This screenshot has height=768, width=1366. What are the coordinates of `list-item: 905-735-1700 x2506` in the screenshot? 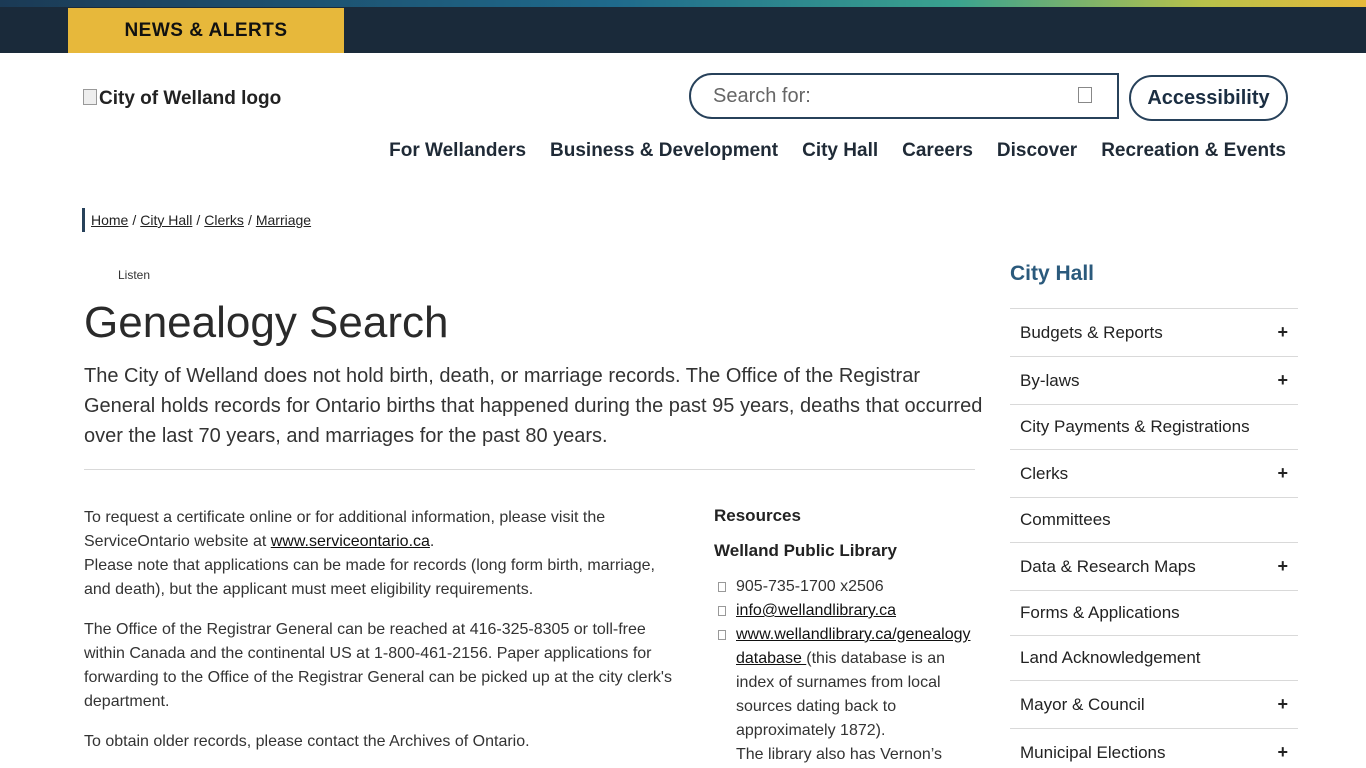 It's located at (845, 587).